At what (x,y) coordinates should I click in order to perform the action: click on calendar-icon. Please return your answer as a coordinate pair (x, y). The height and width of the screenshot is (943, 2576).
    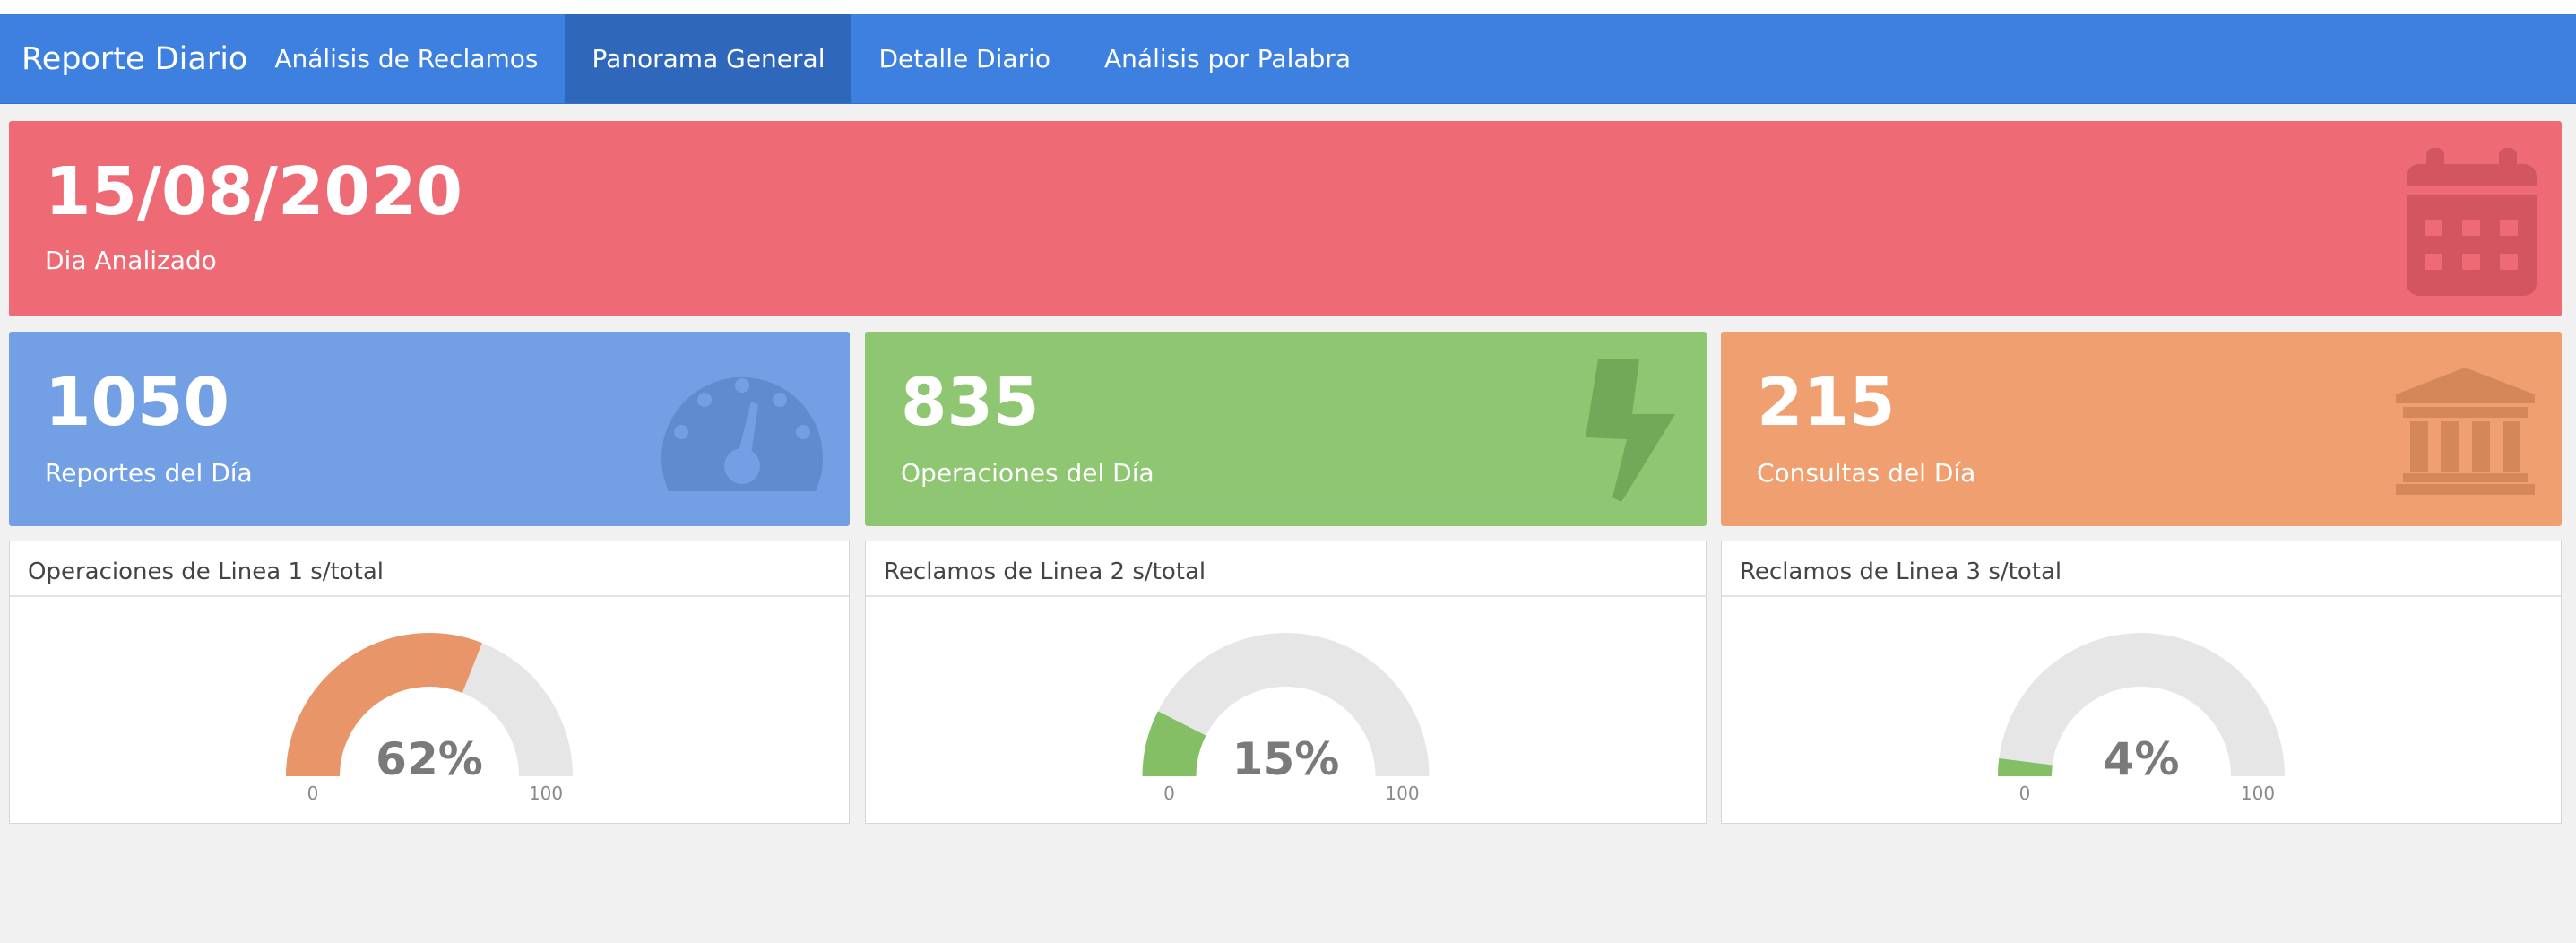
    Looking at the image, I should click on (2472, 223).